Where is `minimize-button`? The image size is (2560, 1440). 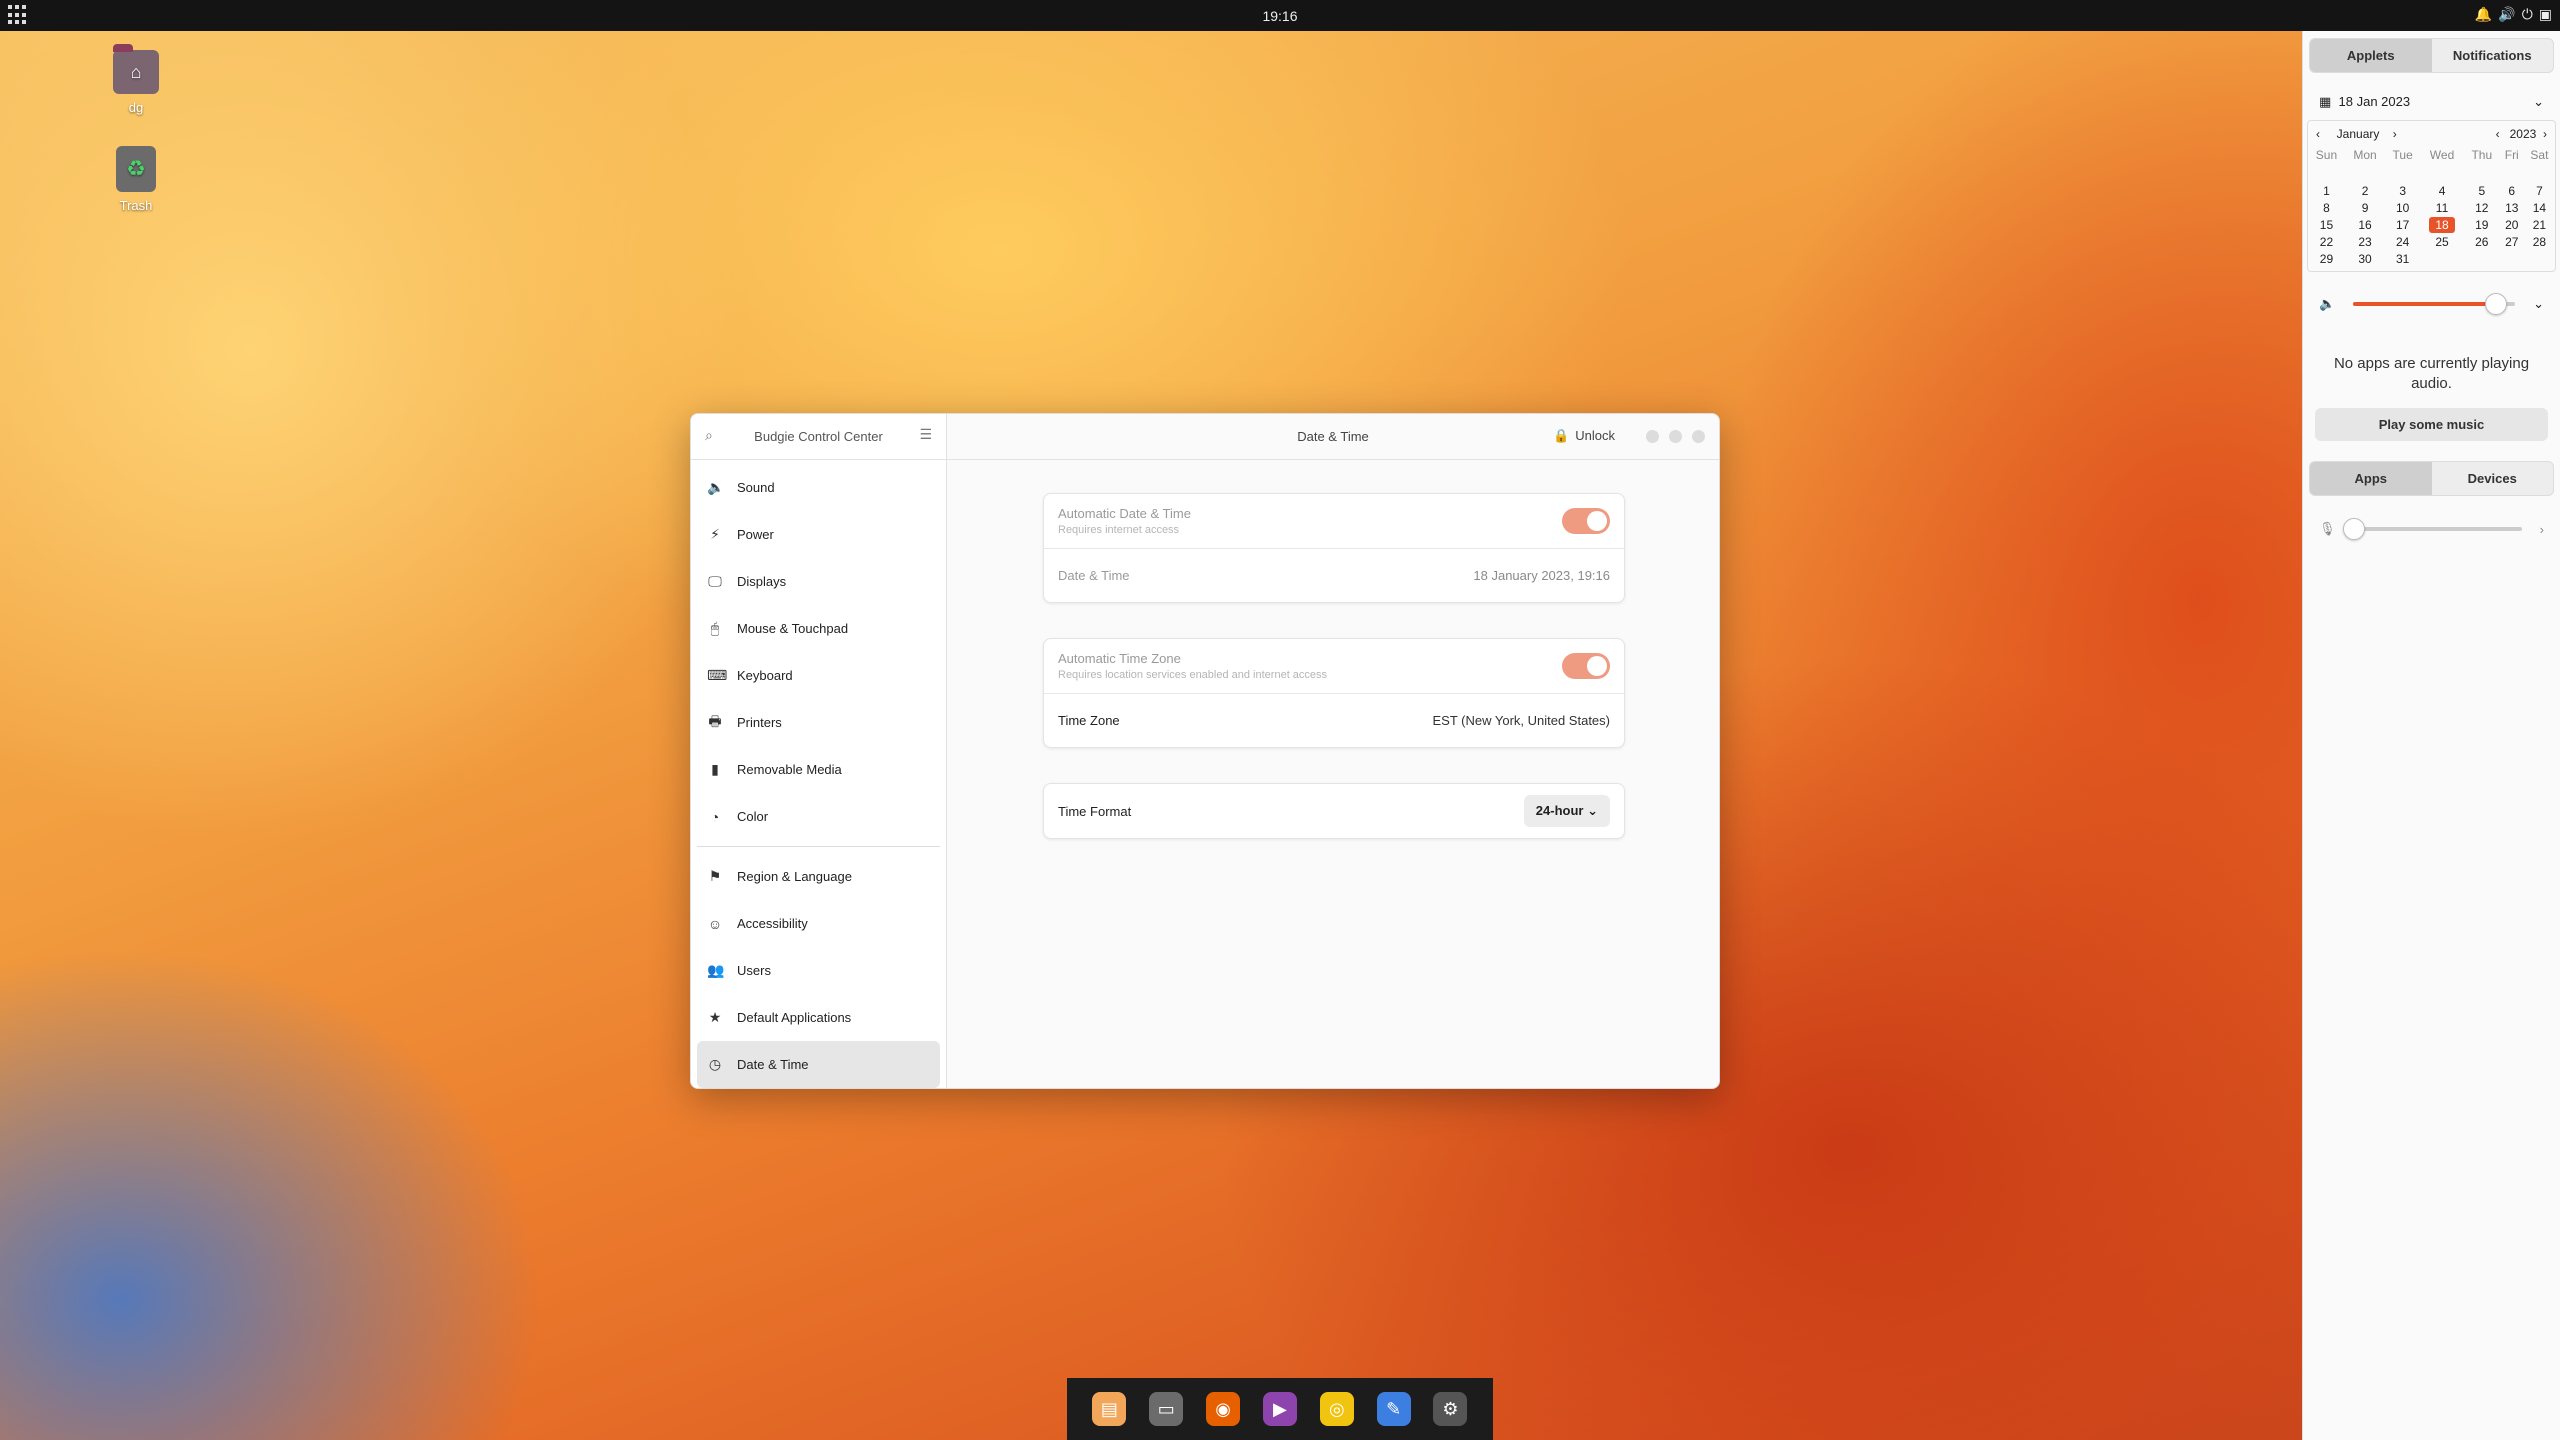 minimize-button is located at coordinates (1652, 436).